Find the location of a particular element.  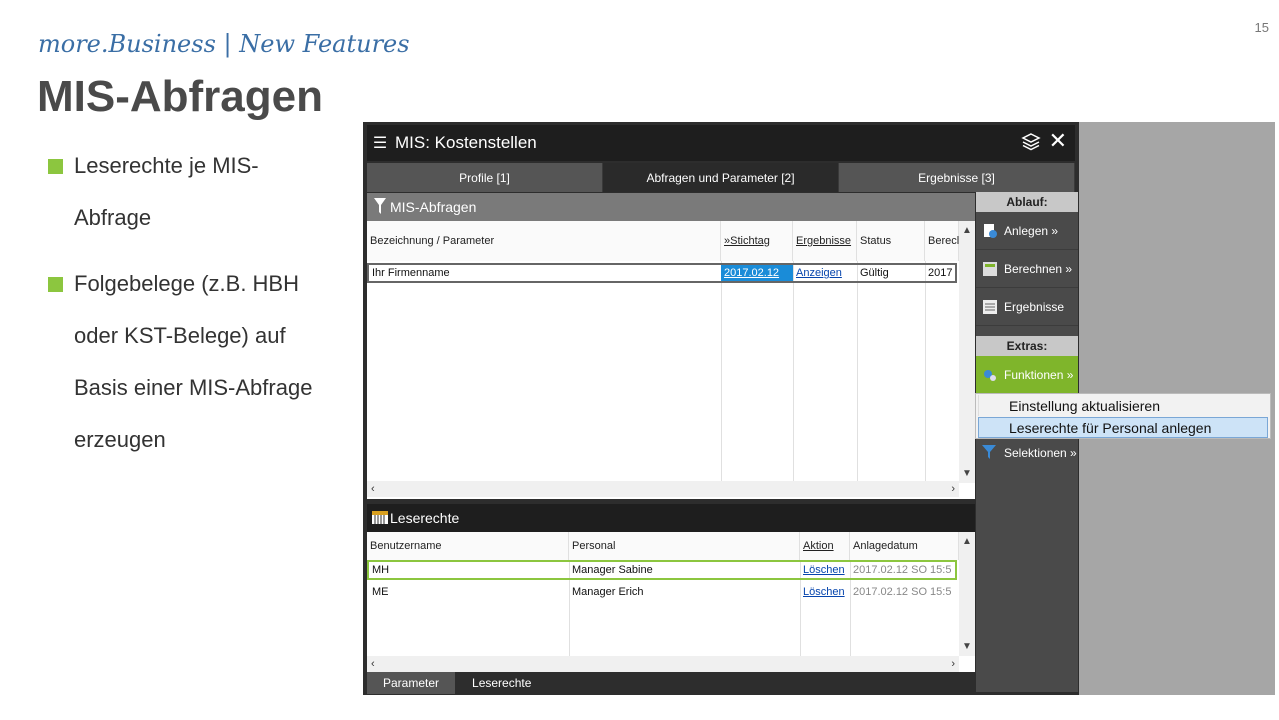

tab-parameter: Parameter is located at coordinates (411, 683).